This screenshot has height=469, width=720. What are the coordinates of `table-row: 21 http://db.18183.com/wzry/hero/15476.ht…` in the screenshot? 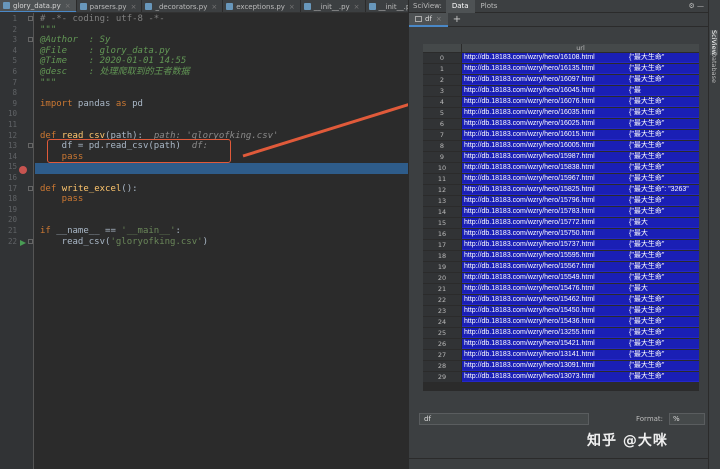 It's located at (561, 289).